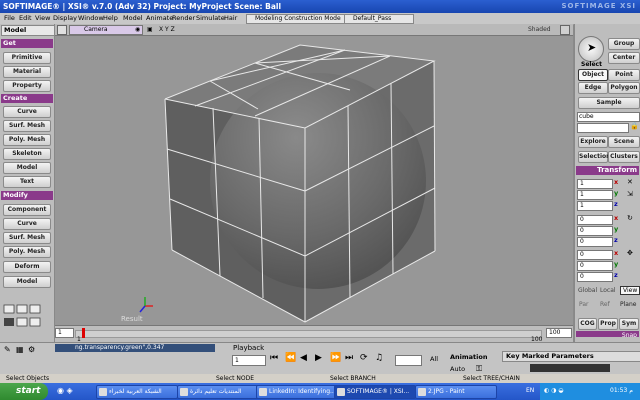  Describe the element at coordinates (31, 349) in the screenshot. I see `script-log-icon: ⚙` at that location.